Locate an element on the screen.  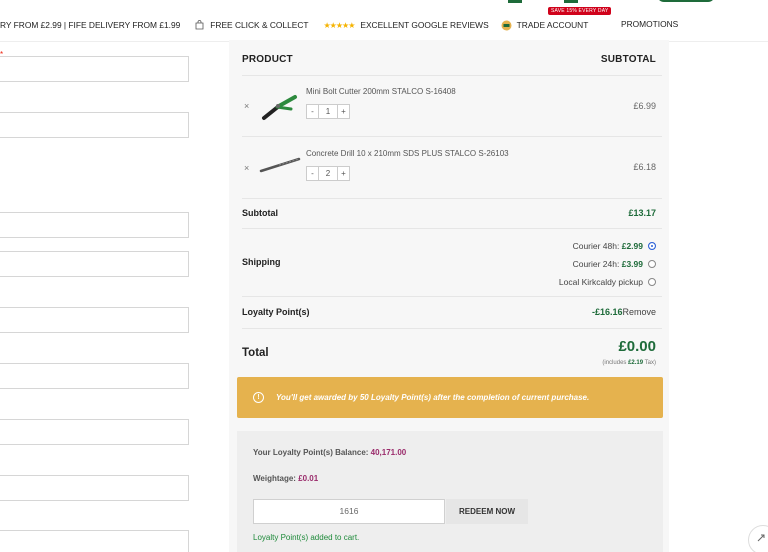
trade-card-icon is located at coordinates (506, 25).